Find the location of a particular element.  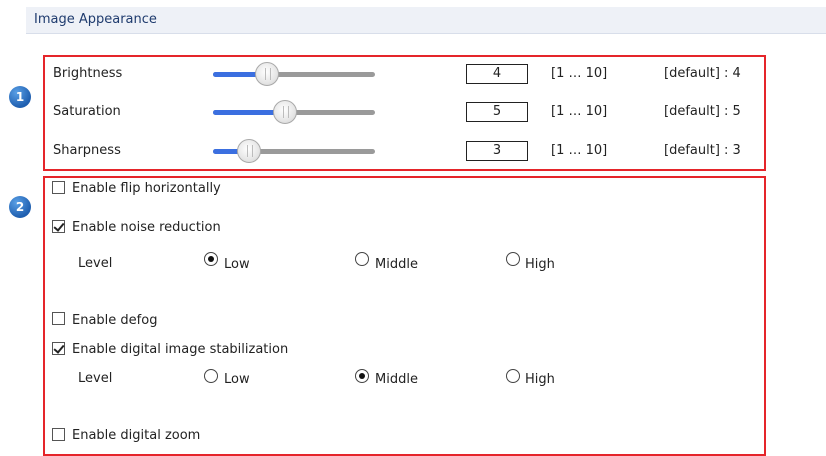

noise-level-low-radio is located at coordinates (211, 259).